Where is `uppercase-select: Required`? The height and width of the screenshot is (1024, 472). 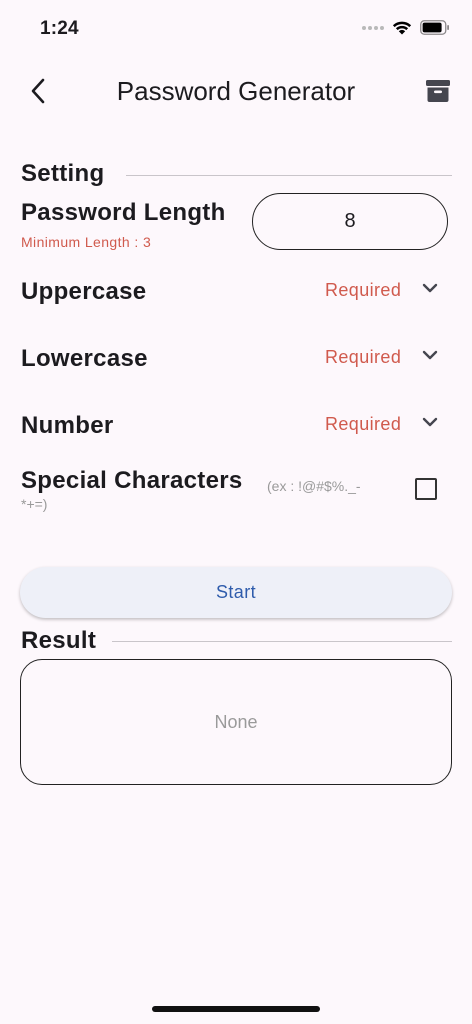 uppercase-select: Required is located at coordinates (383, 290).